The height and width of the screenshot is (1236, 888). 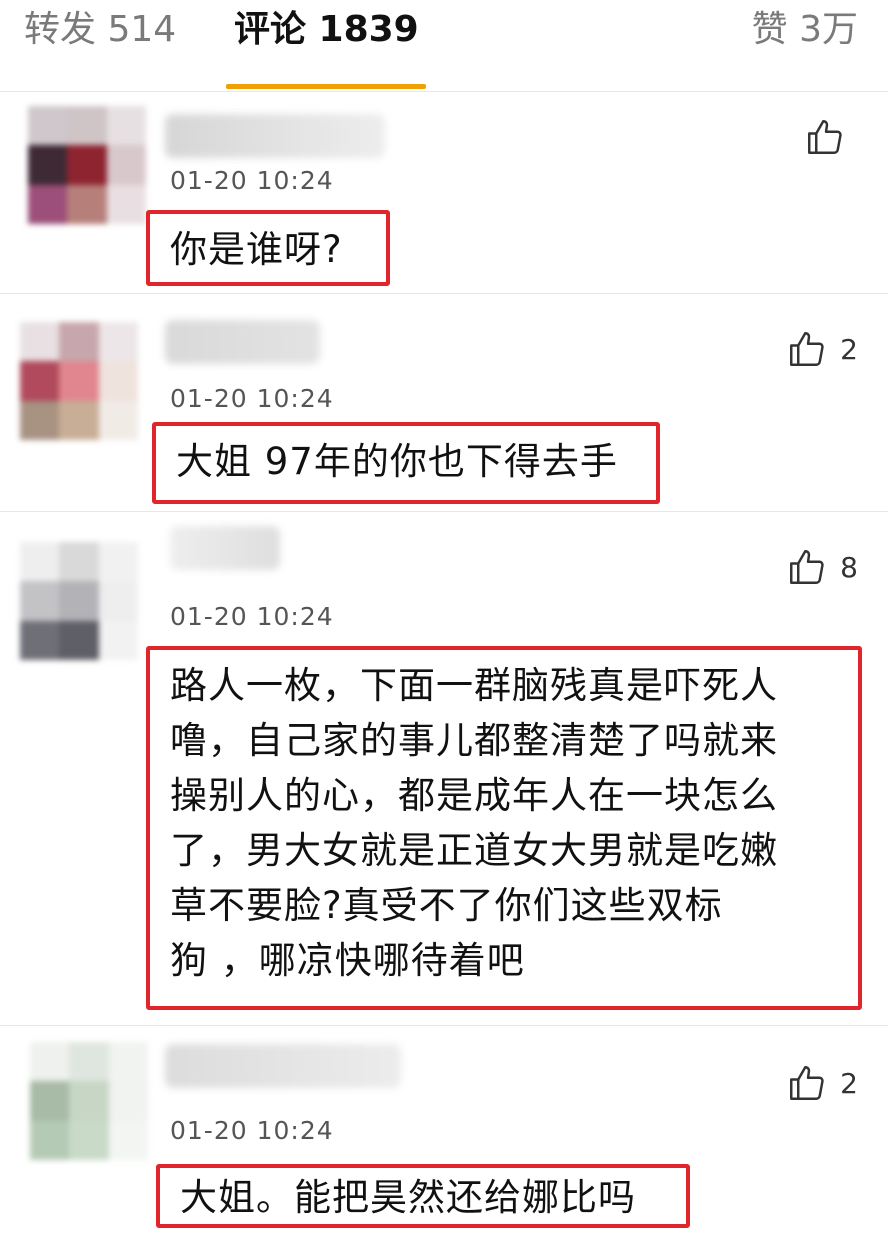 I want to click on like-button: 8, so click(x=822, y=567).